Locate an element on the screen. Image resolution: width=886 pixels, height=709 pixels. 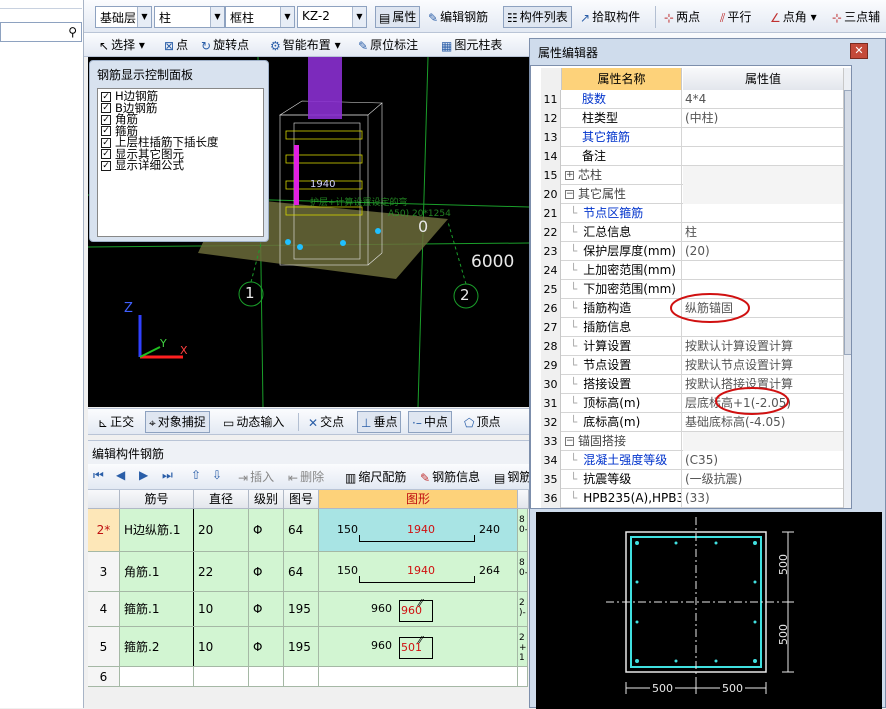
control-panel-item: ✓ 显示详细公式 is located at coordinates (180, 166).